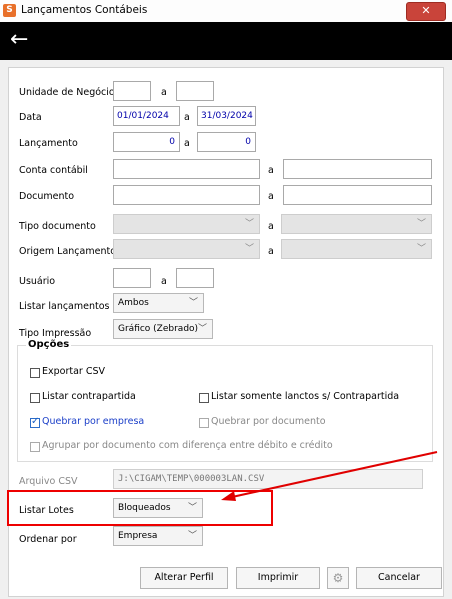 Image resolution: width=452 pixels, height=599 pixels. What do you see at coordinates (329, 476) in the screenshot?
I see `annotation-arrow-icon` at bounding box center [329, 476].